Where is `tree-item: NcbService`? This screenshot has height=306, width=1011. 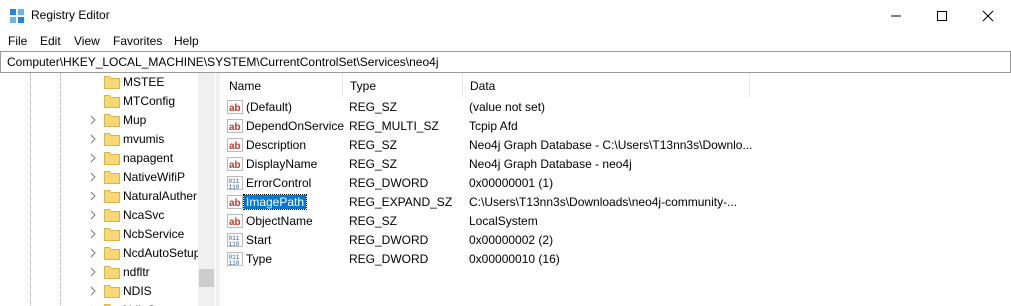
tree-item: NcbService is located at coordinates (147, 234).